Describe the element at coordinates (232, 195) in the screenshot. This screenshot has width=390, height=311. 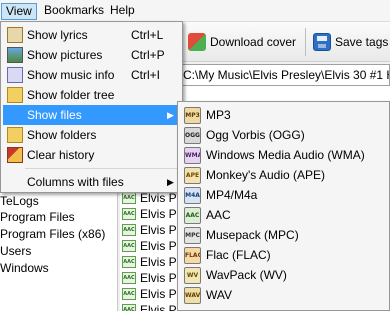
I see `submenu-item-label: MP4/M4a` at that location.